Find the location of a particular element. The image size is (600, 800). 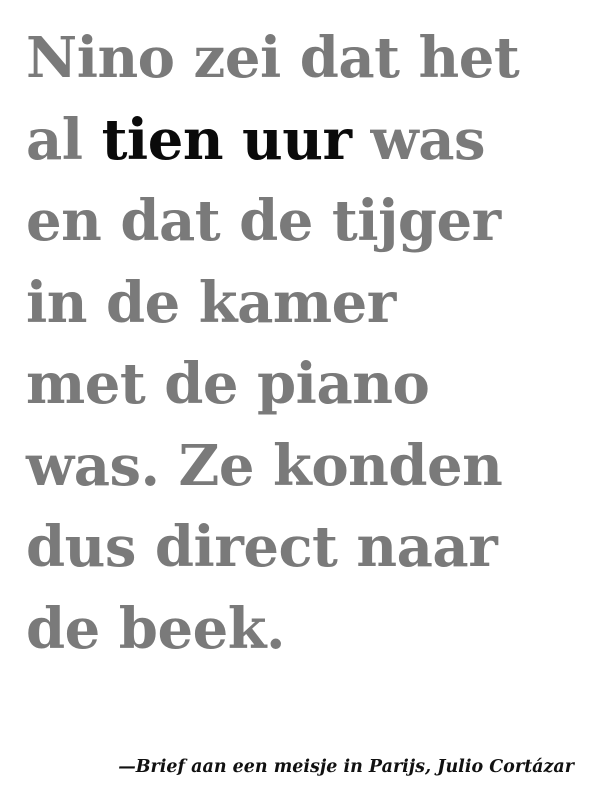

quote-line-3-text: en dat de tijger is located at coordinates (263, 221).